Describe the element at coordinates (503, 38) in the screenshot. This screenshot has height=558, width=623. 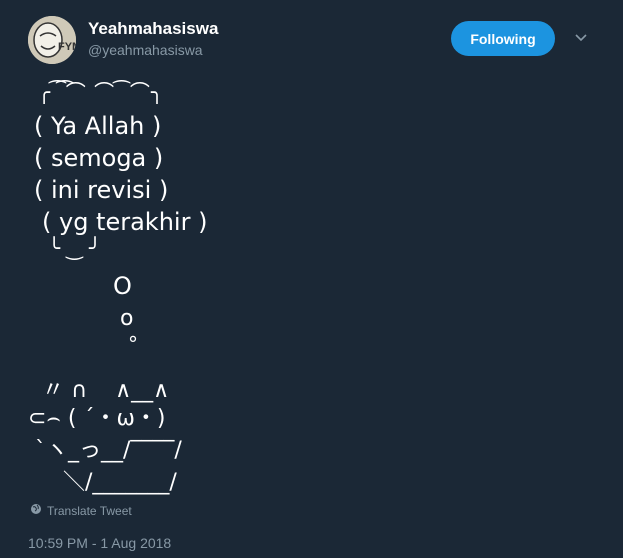
I see `following-button: Following` at that location.